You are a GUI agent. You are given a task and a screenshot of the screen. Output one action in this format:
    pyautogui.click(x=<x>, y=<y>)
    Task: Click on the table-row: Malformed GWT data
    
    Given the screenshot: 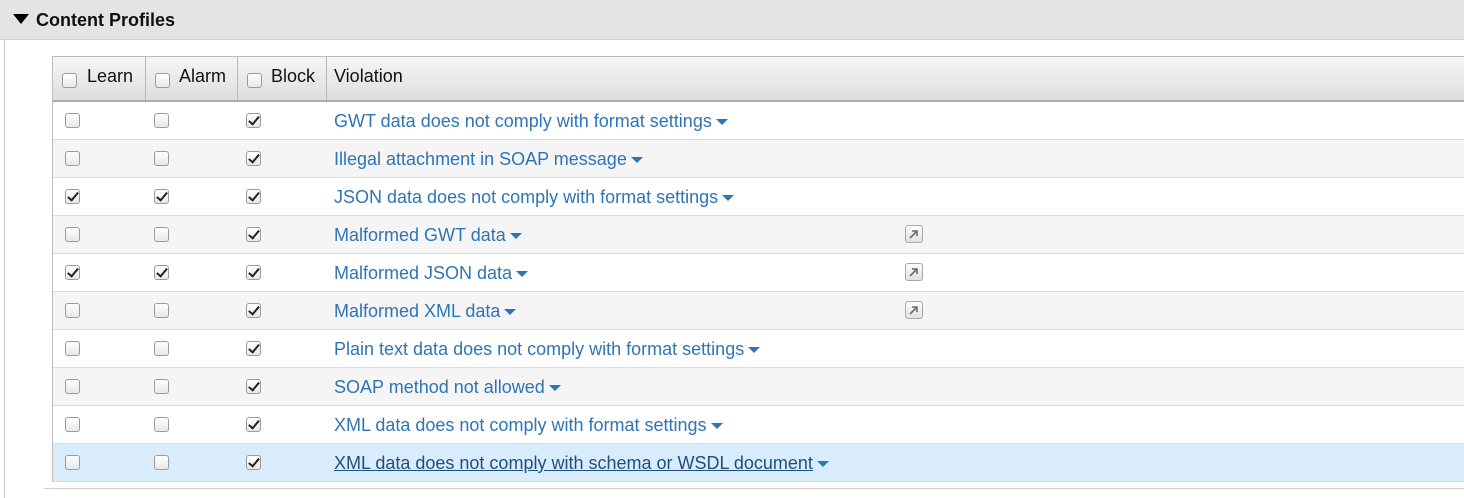 What is the action you would take?
    pyautogui.click(x=758, y=235)
    